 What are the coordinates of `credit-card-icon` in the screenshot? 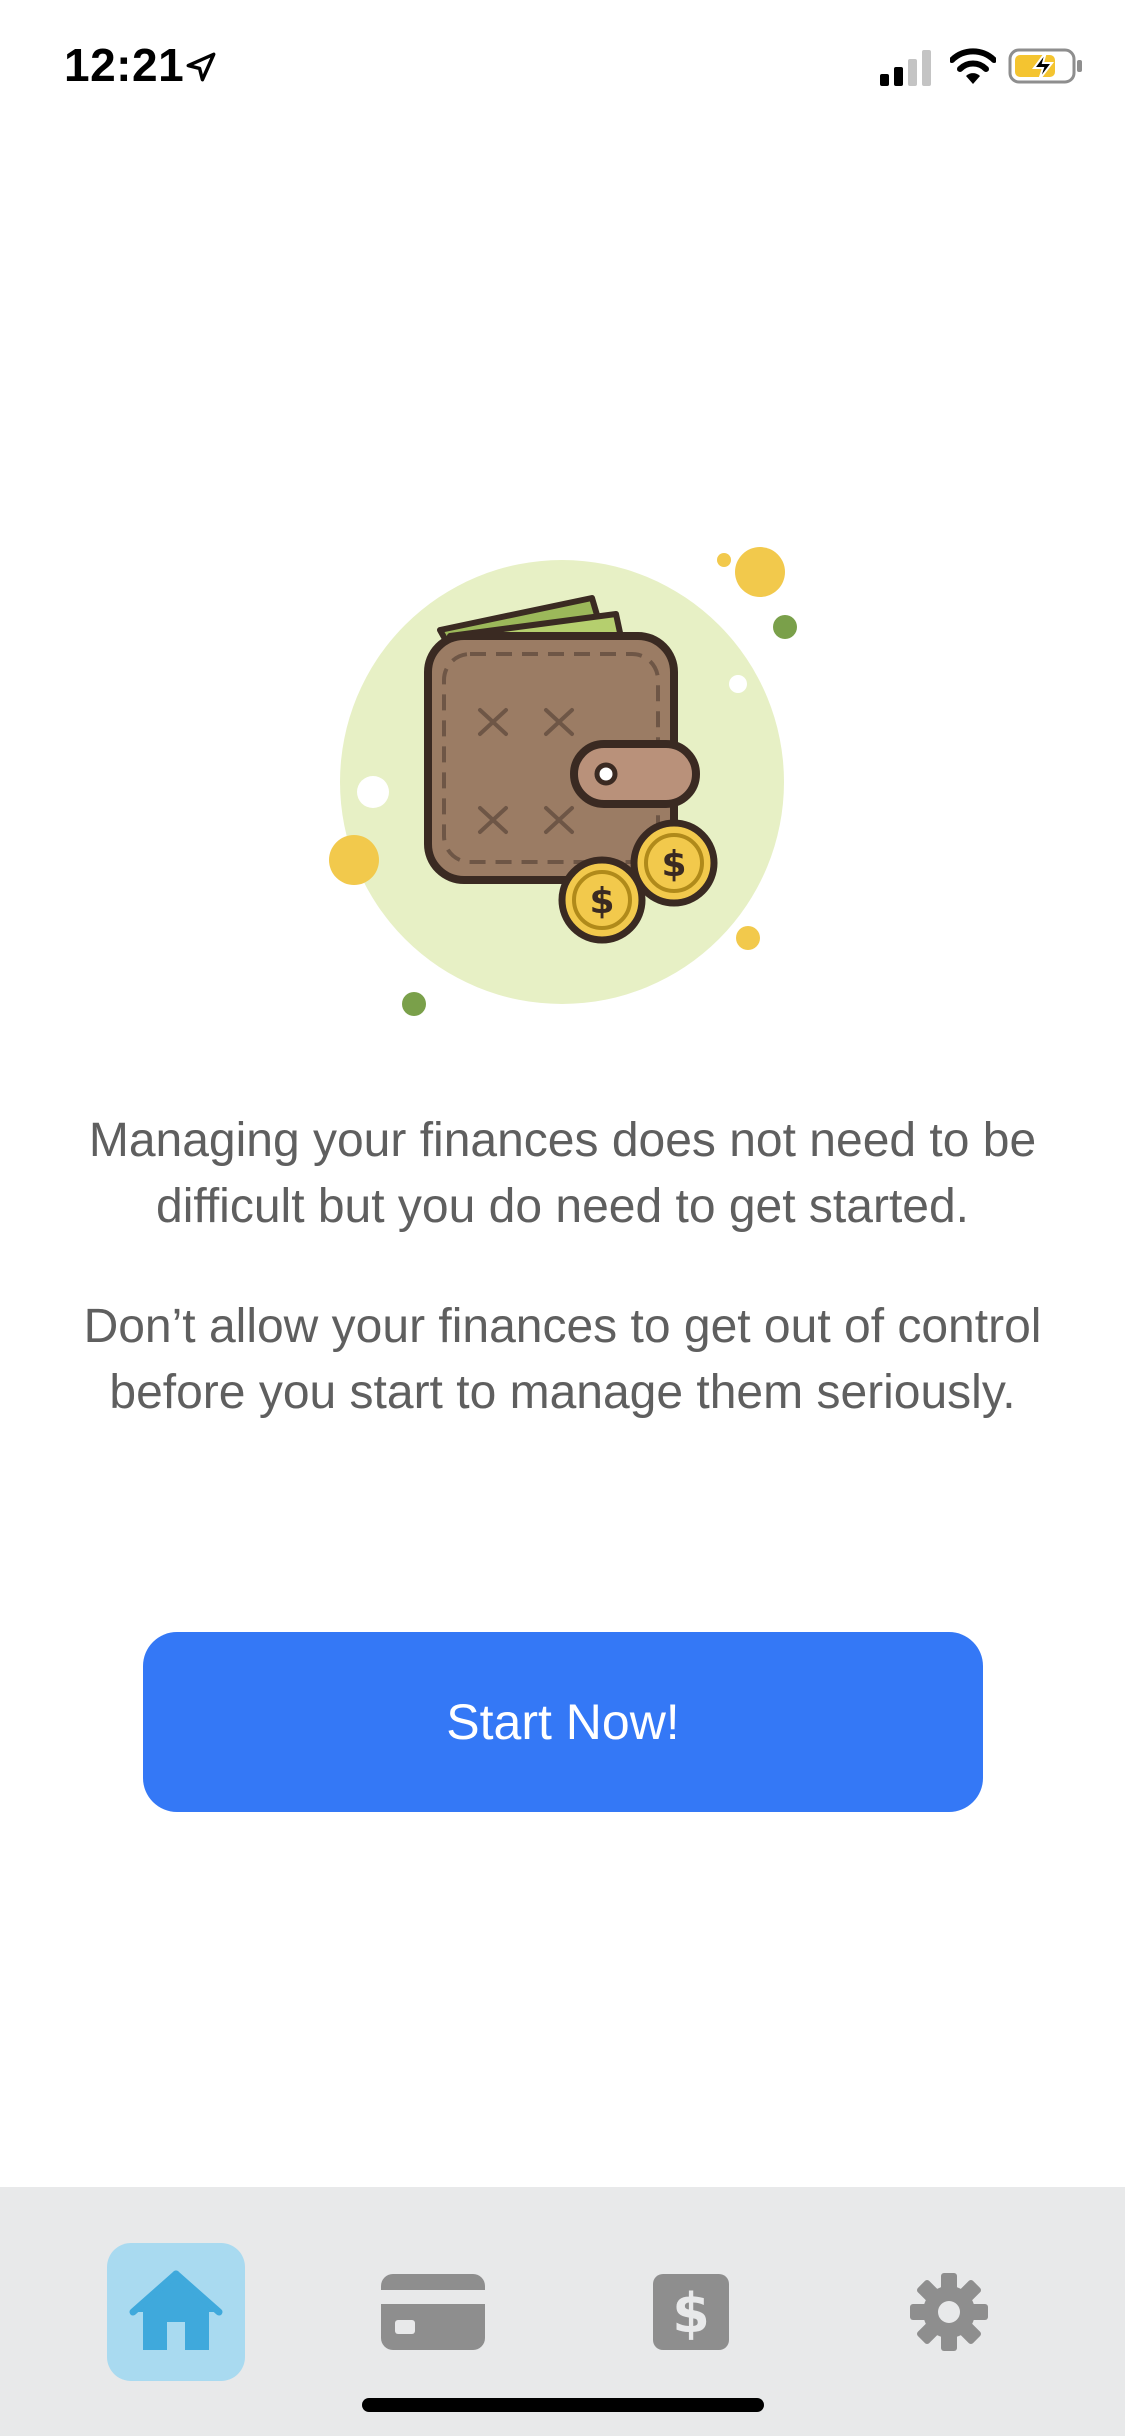 It's located at (433, 2312).